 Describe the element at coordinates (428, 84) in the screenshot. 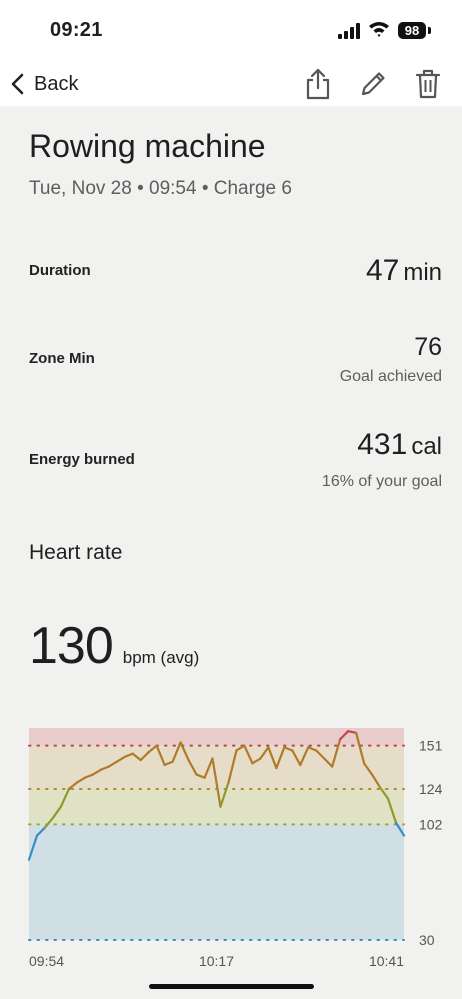

I see `trash-icon` at that location.